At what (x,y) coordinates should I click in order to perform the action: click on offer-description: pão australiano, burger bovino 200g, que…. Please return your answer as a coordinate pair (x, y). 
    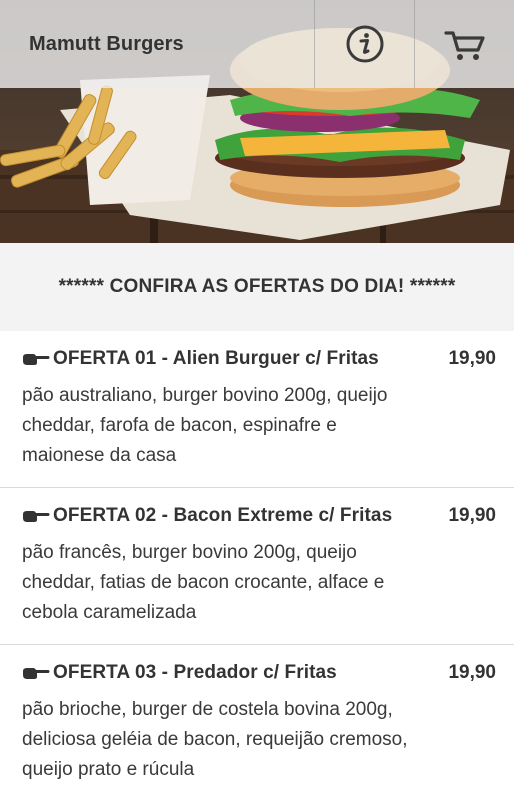
    Looking at the image, I should click on (205, 425).